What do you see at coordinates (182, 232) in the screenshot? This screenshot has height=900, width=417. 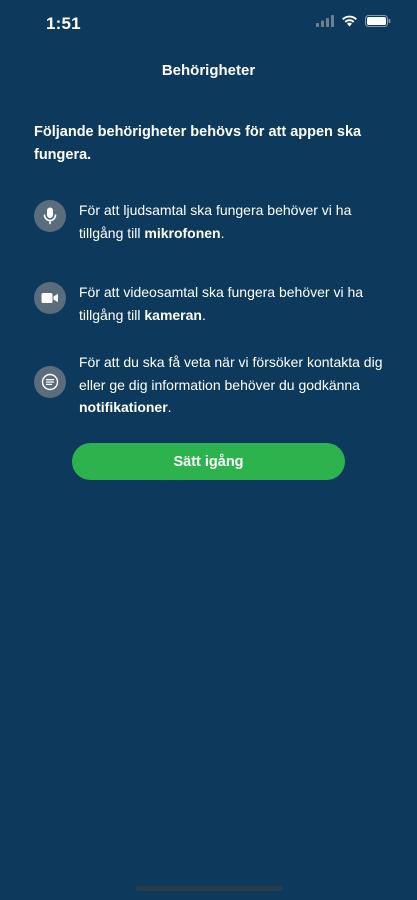 I see `permission-highlight: mikrofonen` at bounding box center [182, 232].